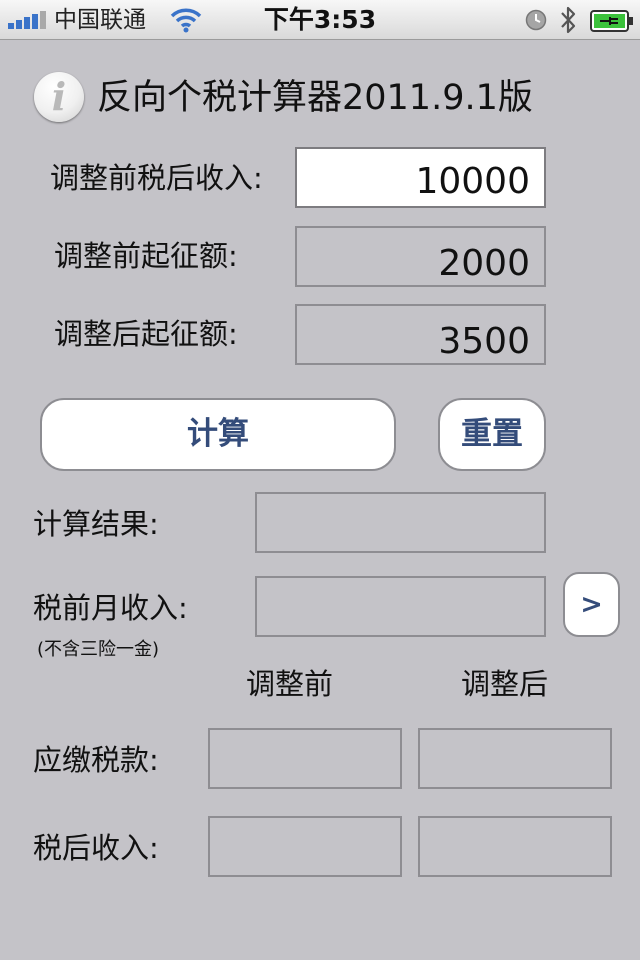 The image size is (640, 960). What do you see at coordinates (515, 846) in the screenshot?
I see `net-income-after-field` at bounding box center [515, 846].